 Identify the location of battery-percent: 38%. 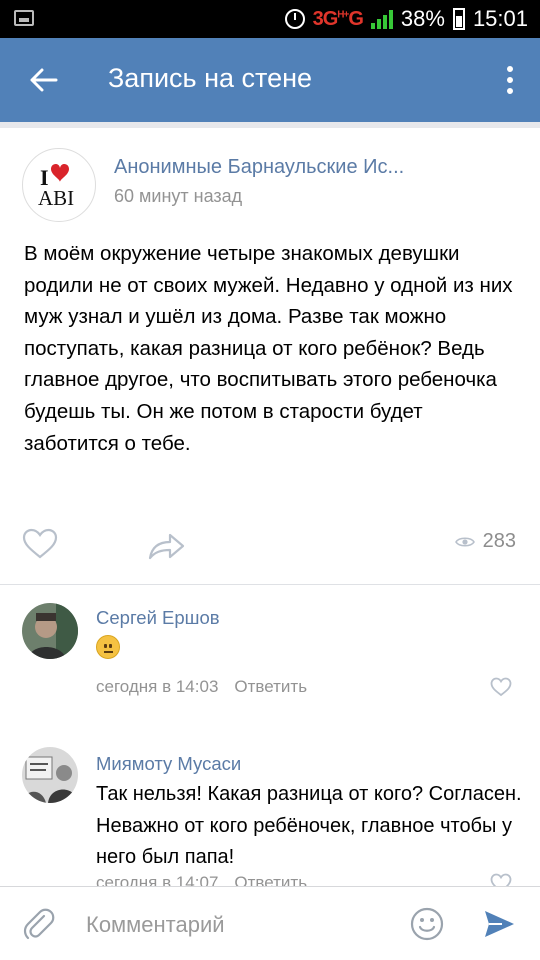
(422, 18).